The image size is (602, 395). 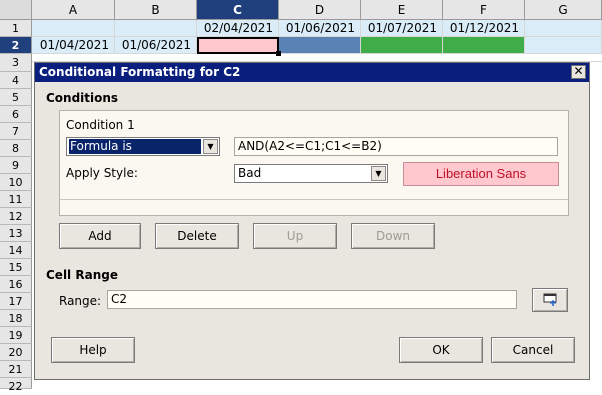 What do you see at coordinates (16, 28) in the screenshot?
I see `row-header-1: 1` at bounding box center [16, 28].